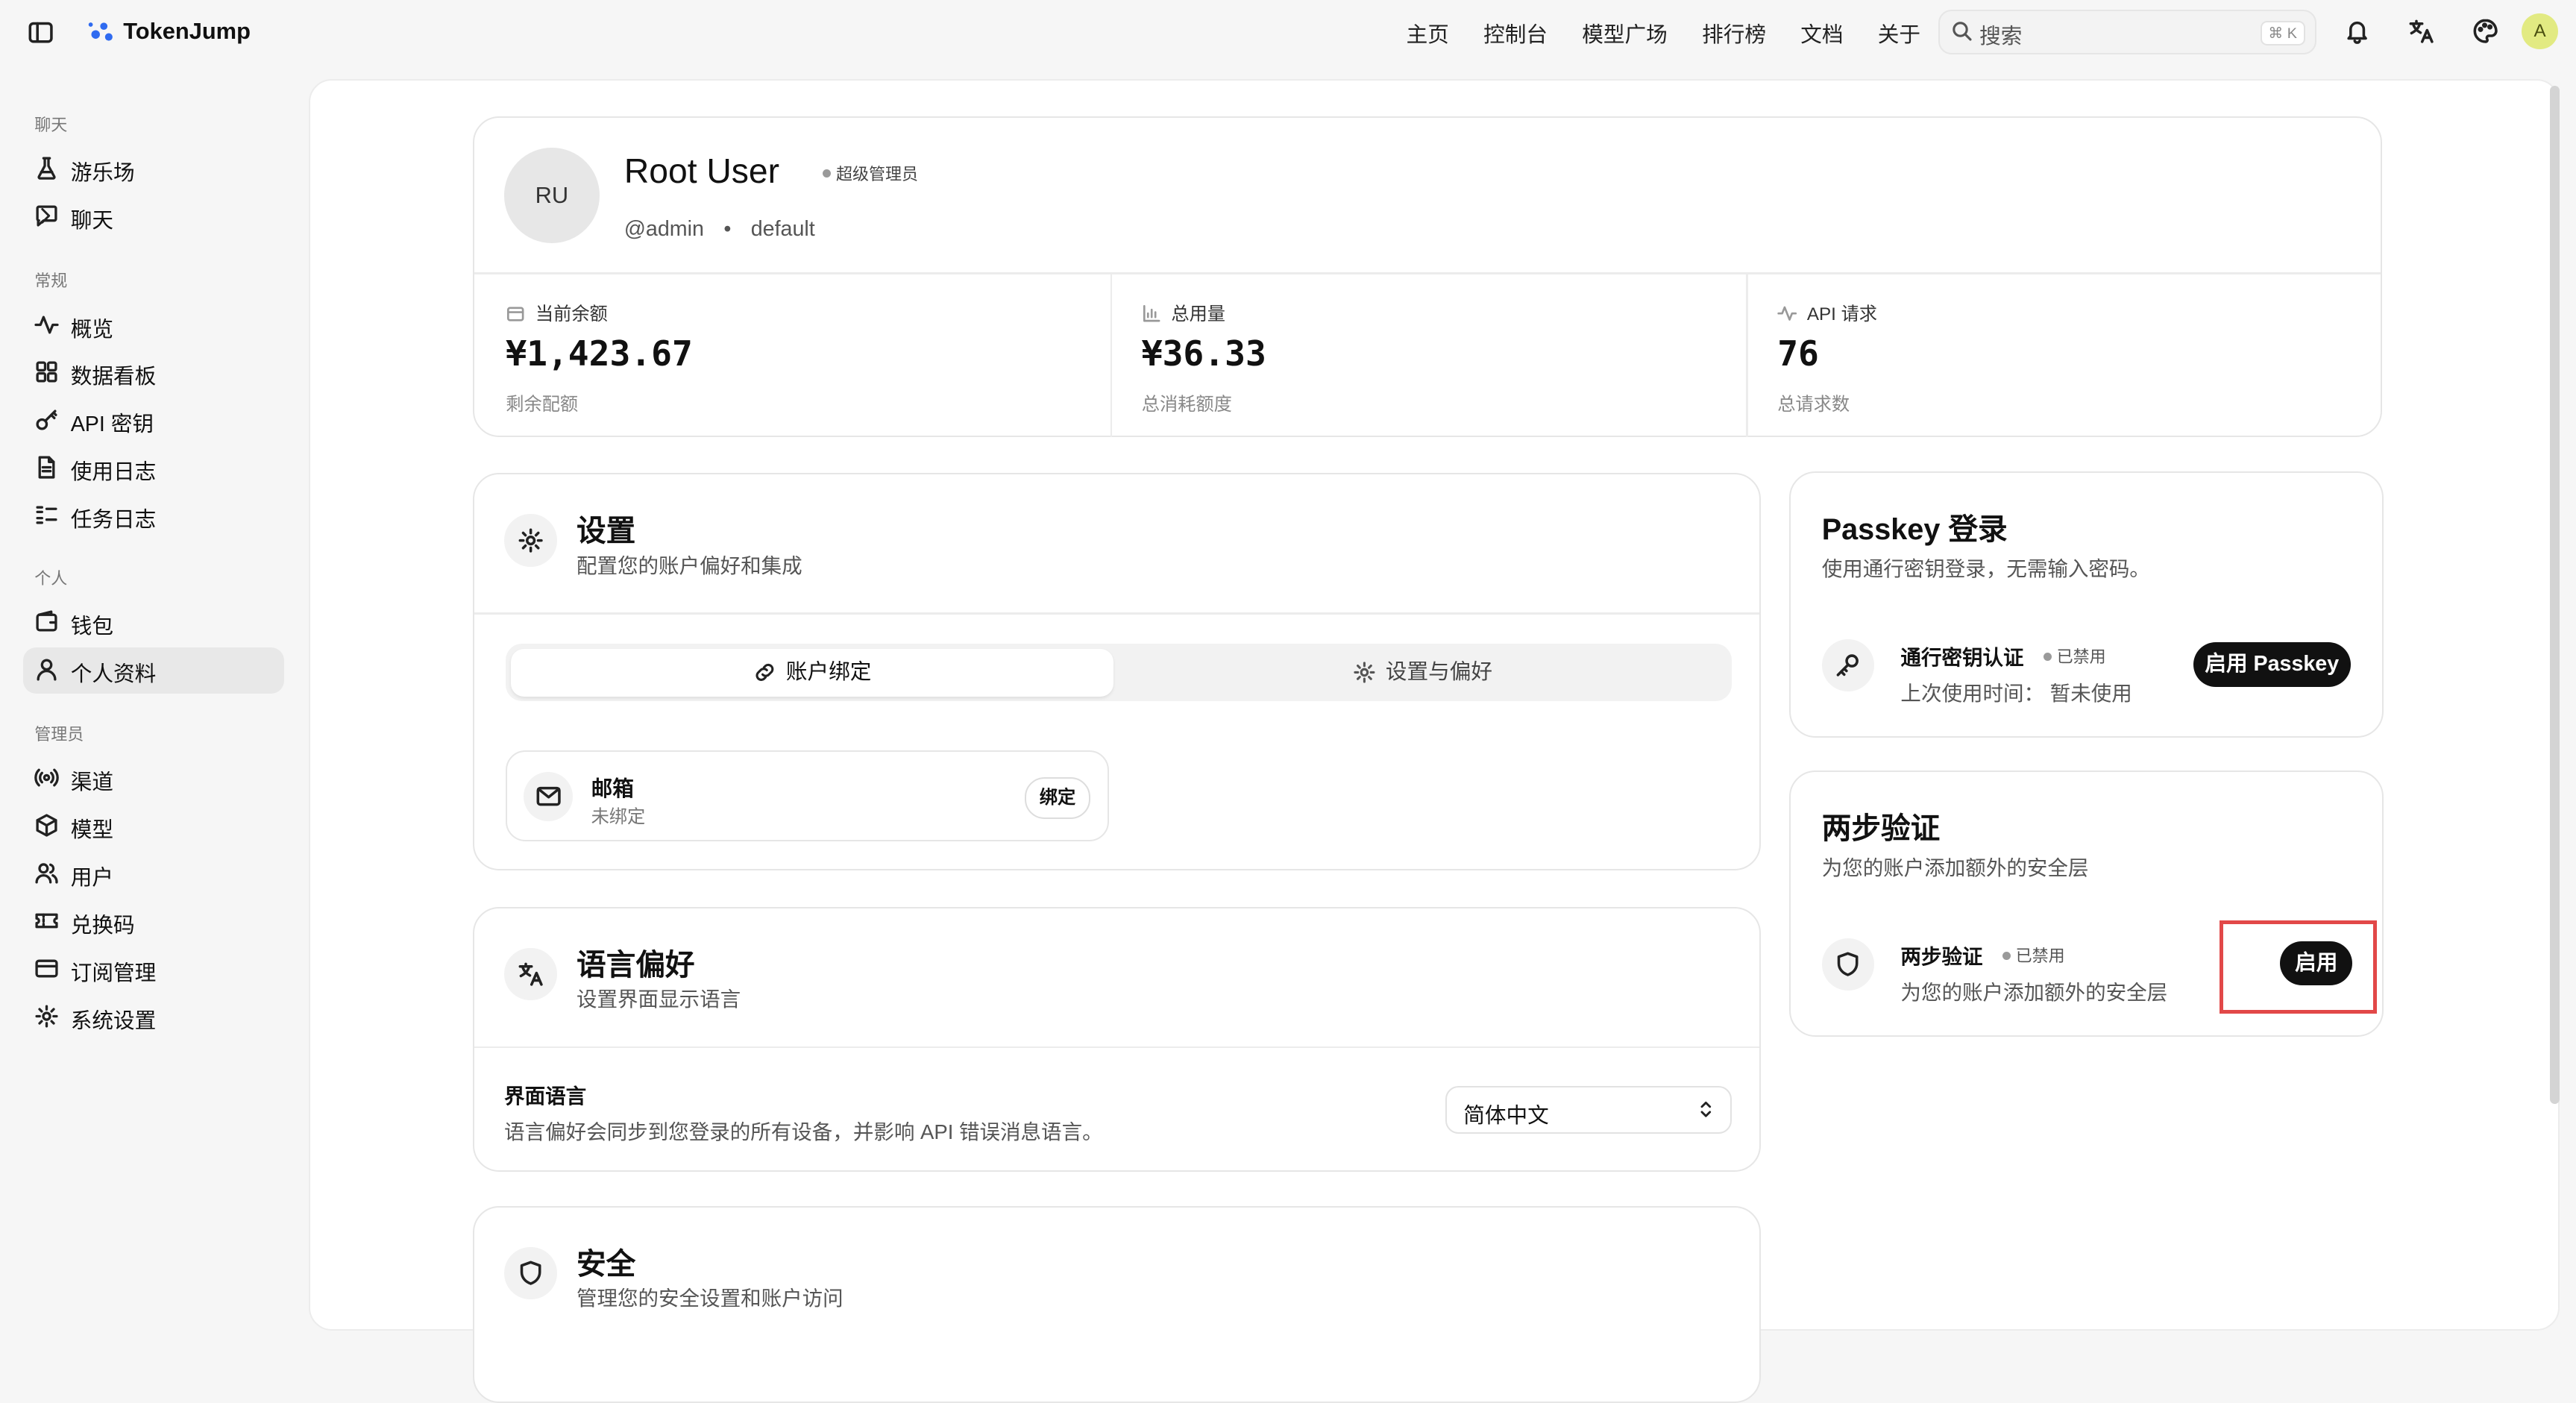 Image resolution: width=2576 pixels, height=1403 pixels. Describe the element at coordinates (154, 779) in the screenshot. I see `sidebar-item-channels: 渠道` at that location.